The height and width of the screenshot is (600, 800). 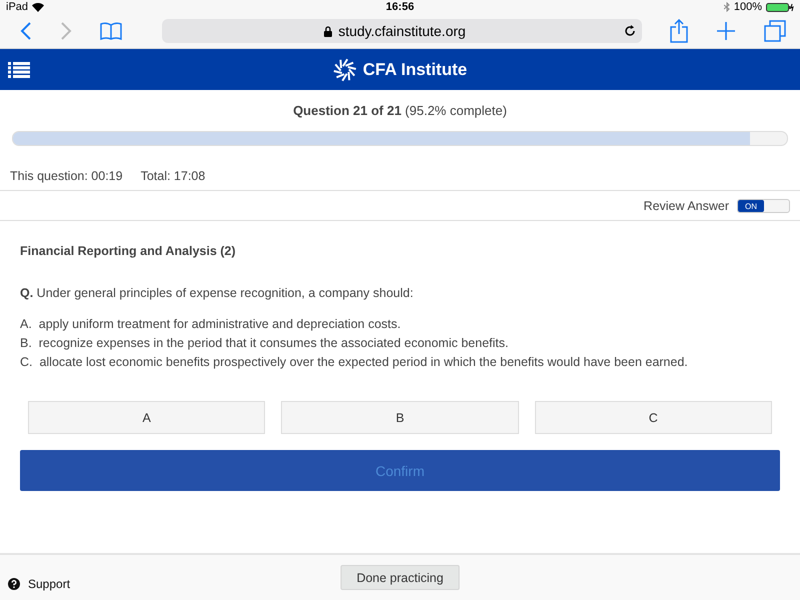 What do you see at coordinates (775, 31) in the screenshot?
I see `tabs-icon` at bounding box center [775, 31].